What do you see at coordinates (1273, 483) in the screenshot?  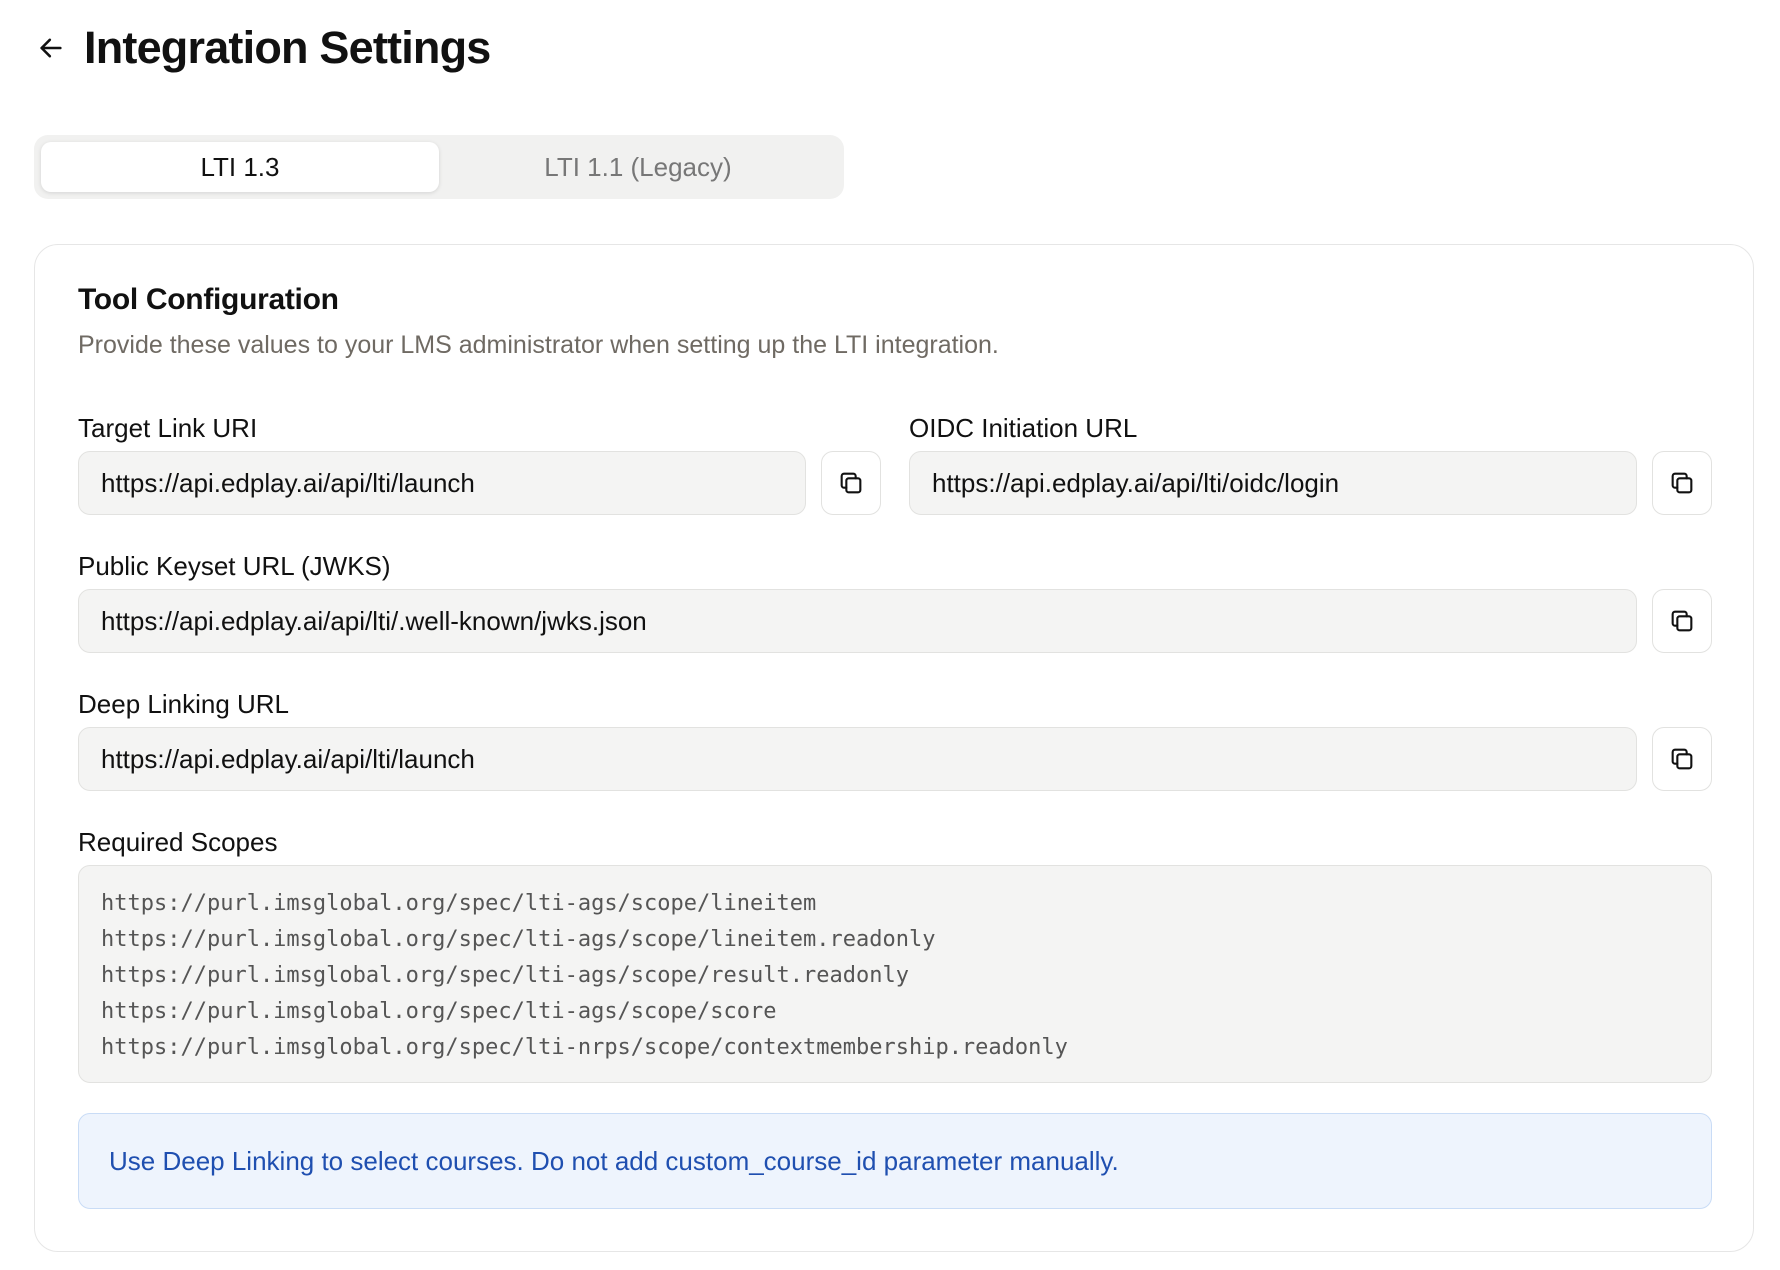 I see `oidc-initiation-url-field: https://api.edplay.ai/api/lti/oidc/login` at bounding box center [1273, 483].